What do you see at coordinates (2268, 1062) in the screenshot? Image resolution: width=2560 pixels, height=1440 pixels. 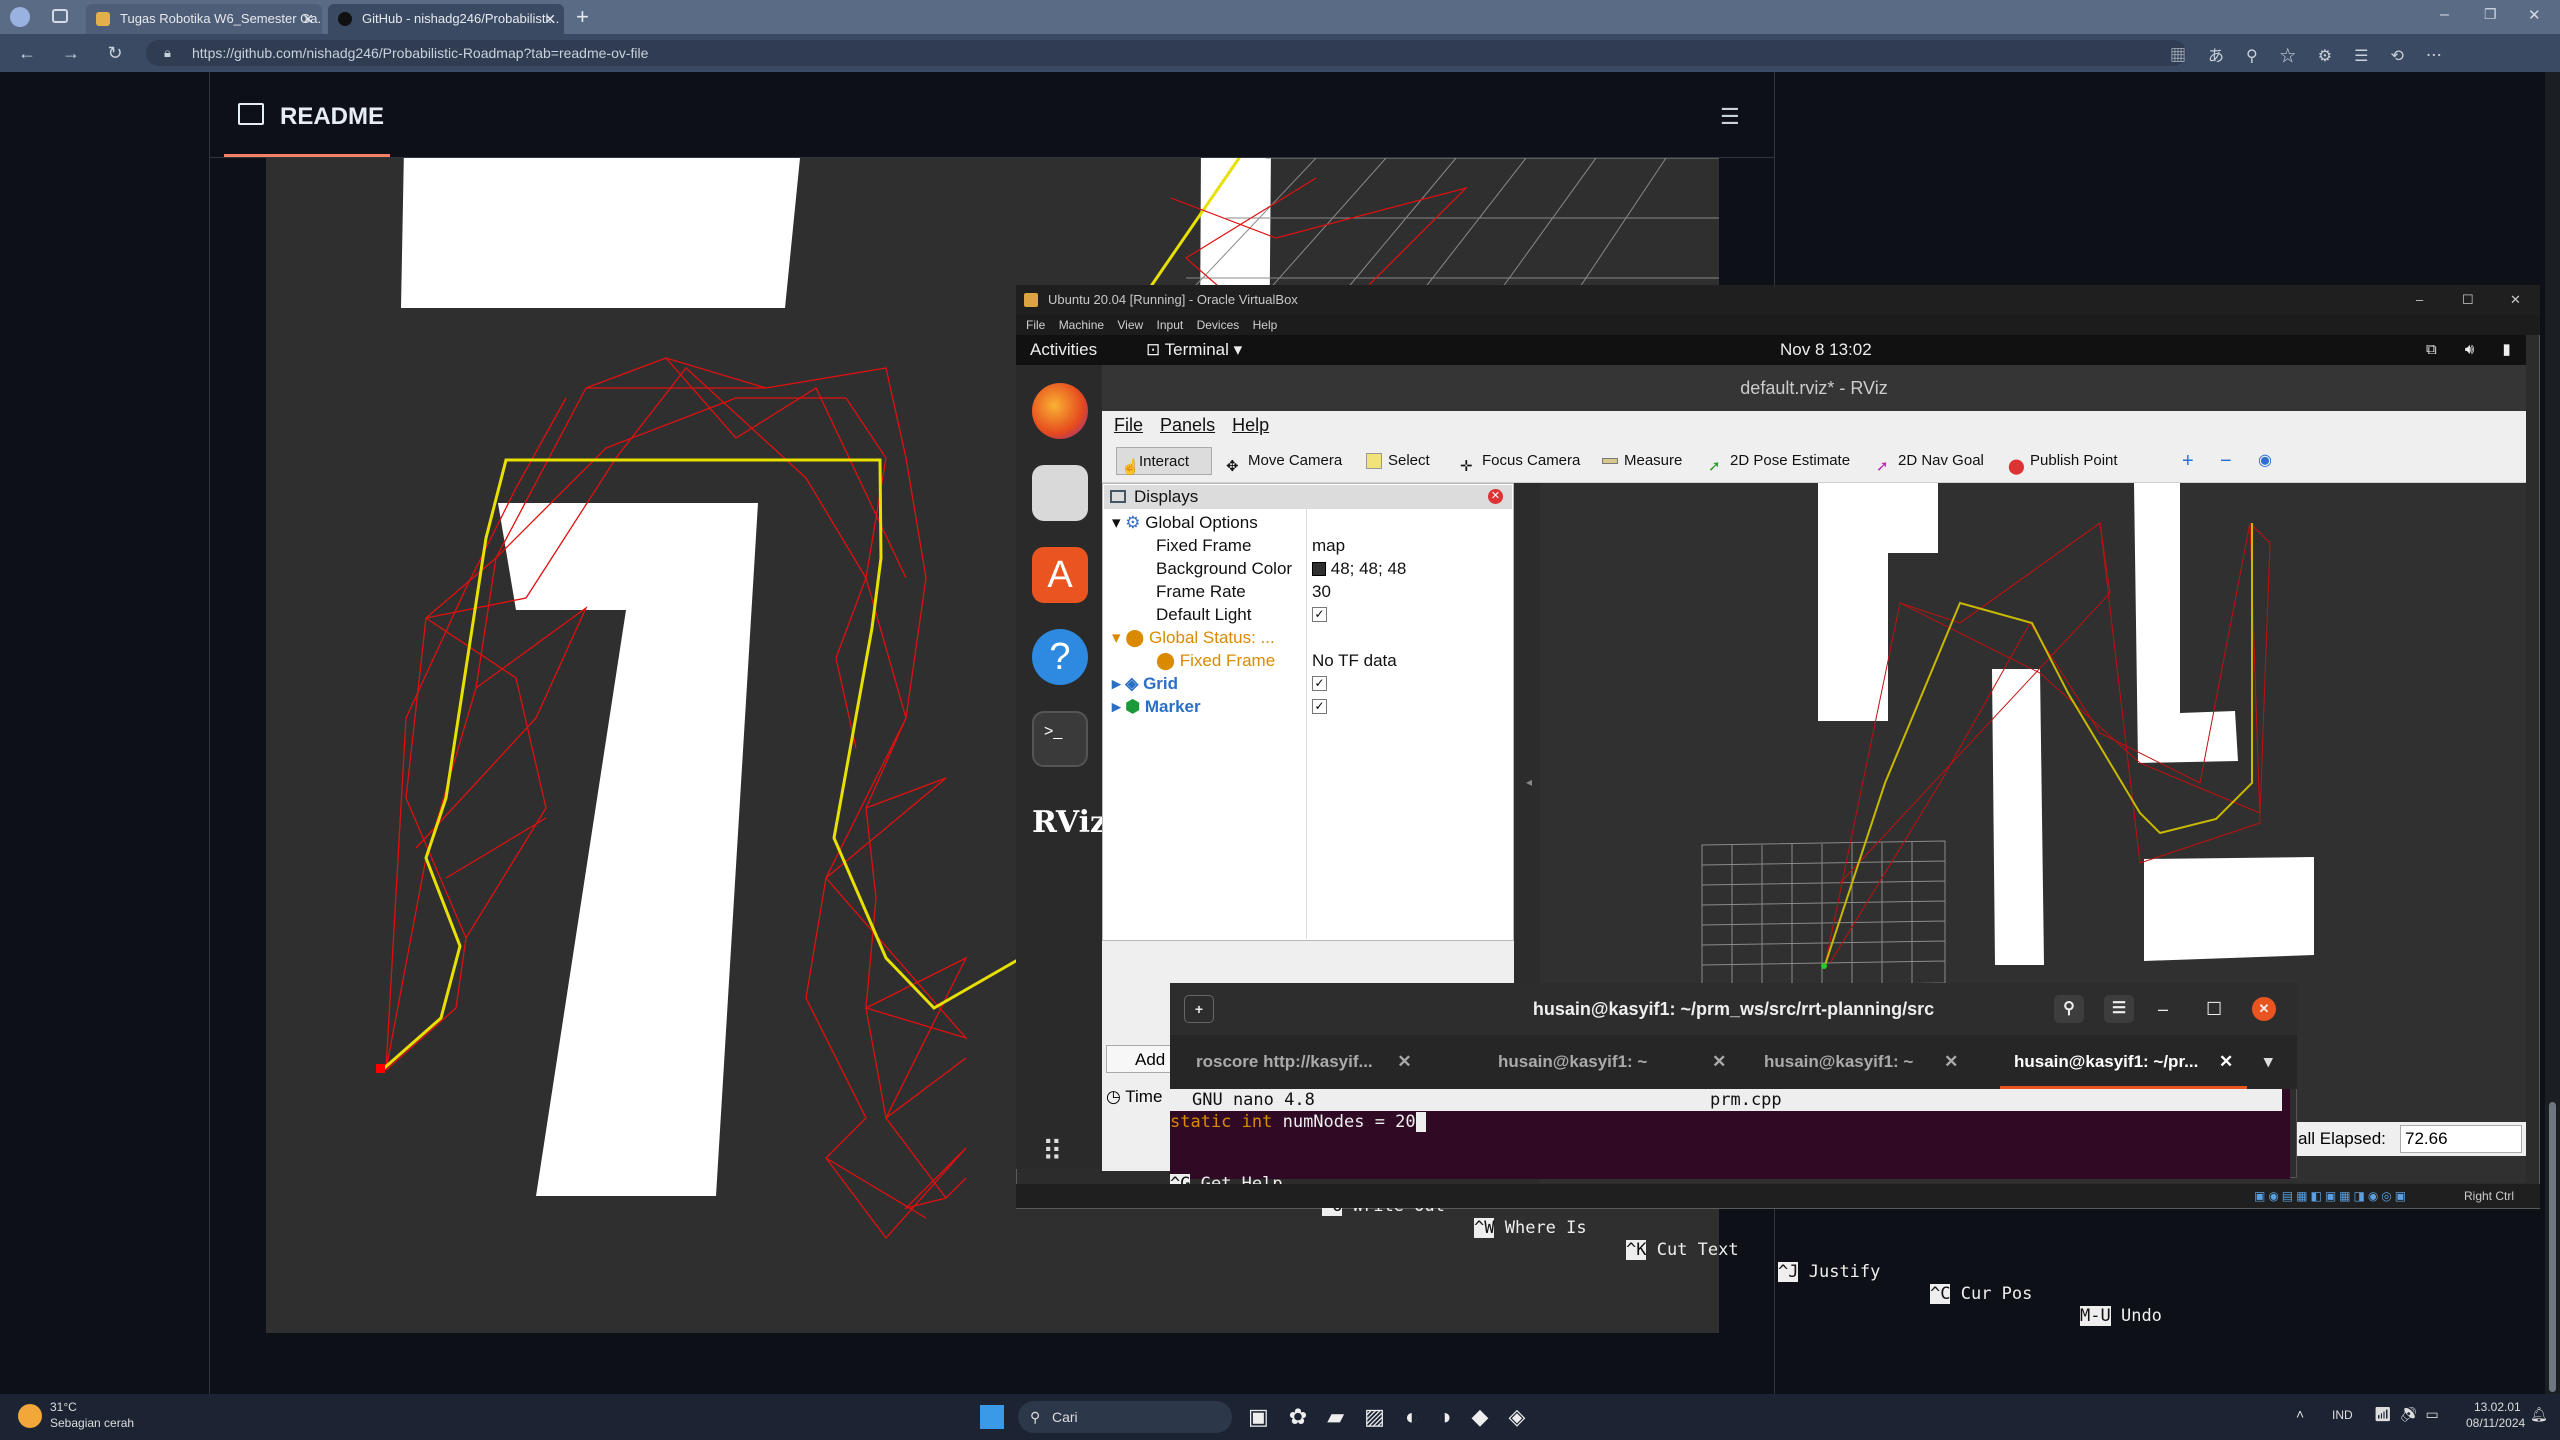 I see `tabs-dropdown-icon: ▾` at bounding box center [2268, 1062].